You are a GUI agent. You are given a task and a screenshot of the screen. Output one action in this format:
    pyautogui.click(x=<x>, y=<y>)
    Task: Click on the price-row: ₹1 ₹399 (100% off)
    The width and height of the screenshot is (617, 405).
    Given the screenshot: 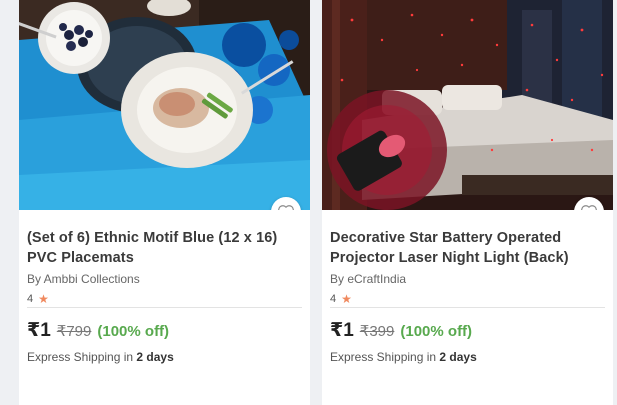 What is the action you would take?
    pyautogui.click(x=467, y=330)
    